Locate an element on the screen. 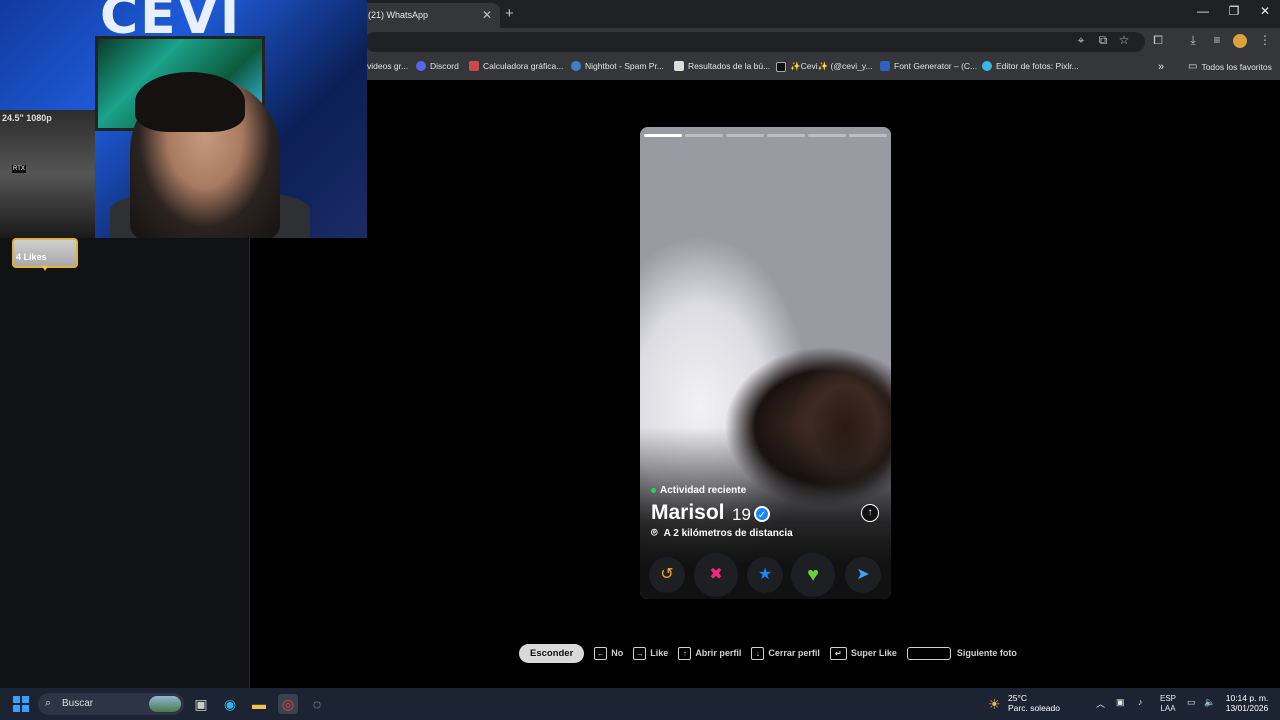 Image resolution: width=1280 pixels, height=720 pixels. install-icon: ⧉ is located at coordinates (1103, 40).